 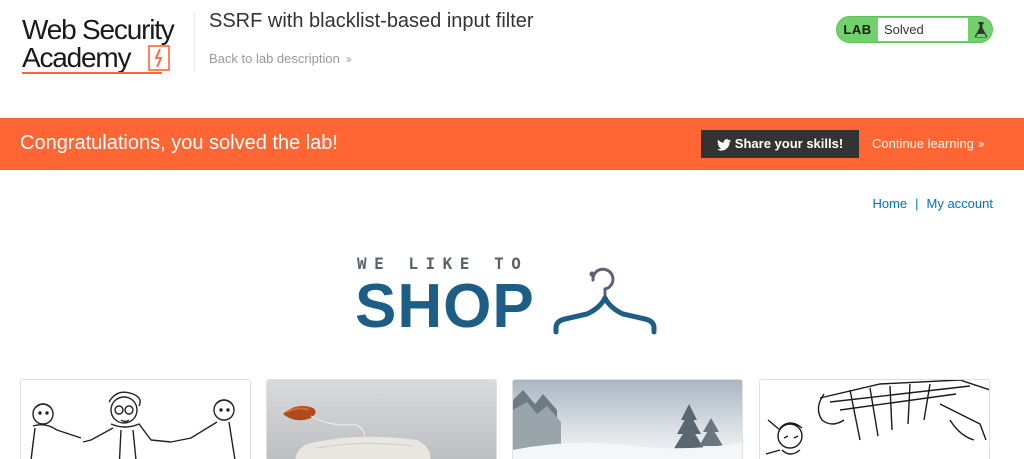 I want to click on hero-tagline: WE LIKE TO, so click(x=443, y=263).